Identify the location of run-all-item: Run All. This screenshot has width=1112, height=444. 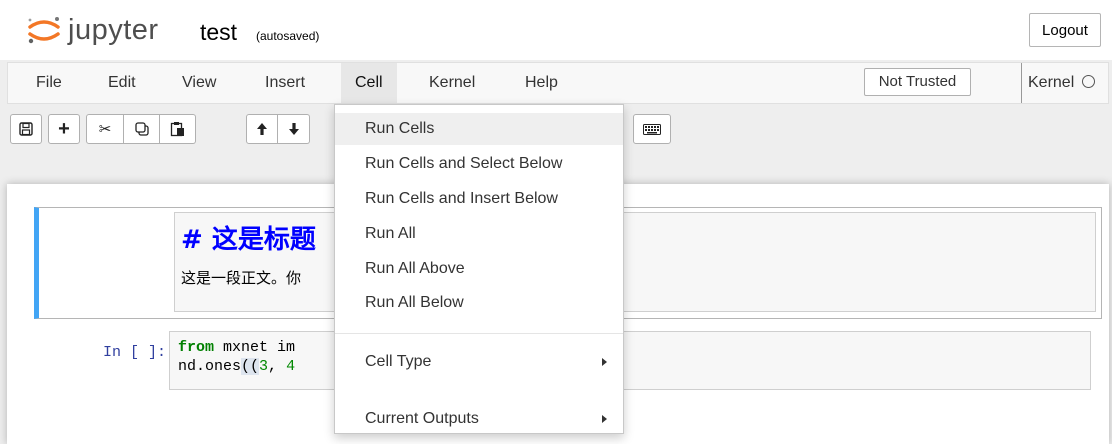
(479, 234).